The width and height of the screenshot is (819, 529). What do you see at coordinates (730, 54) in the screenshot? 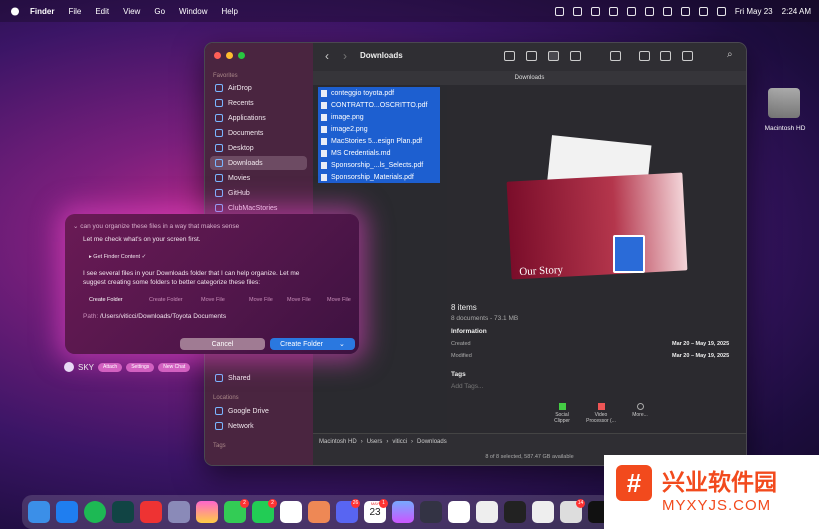
I see `search-icon: ⌕` at bounding box center [730, 54].